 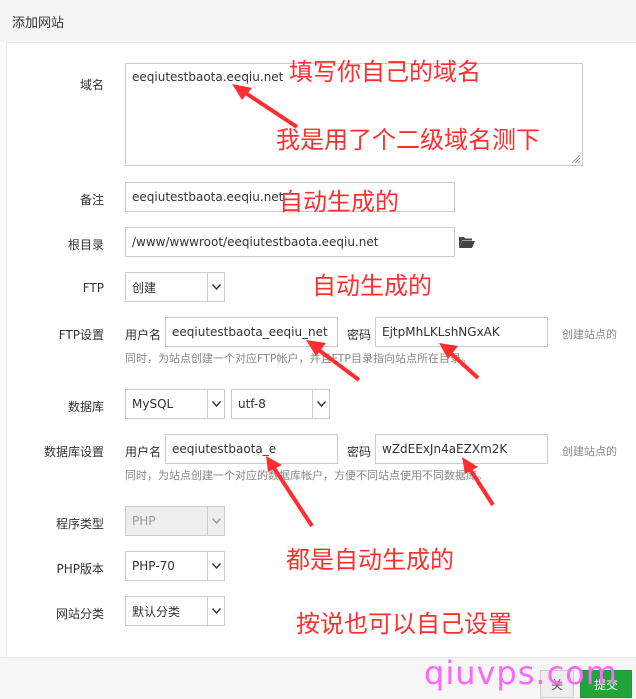 I want to click on watermark: qiuvps.com, so click(x=521, y=673).